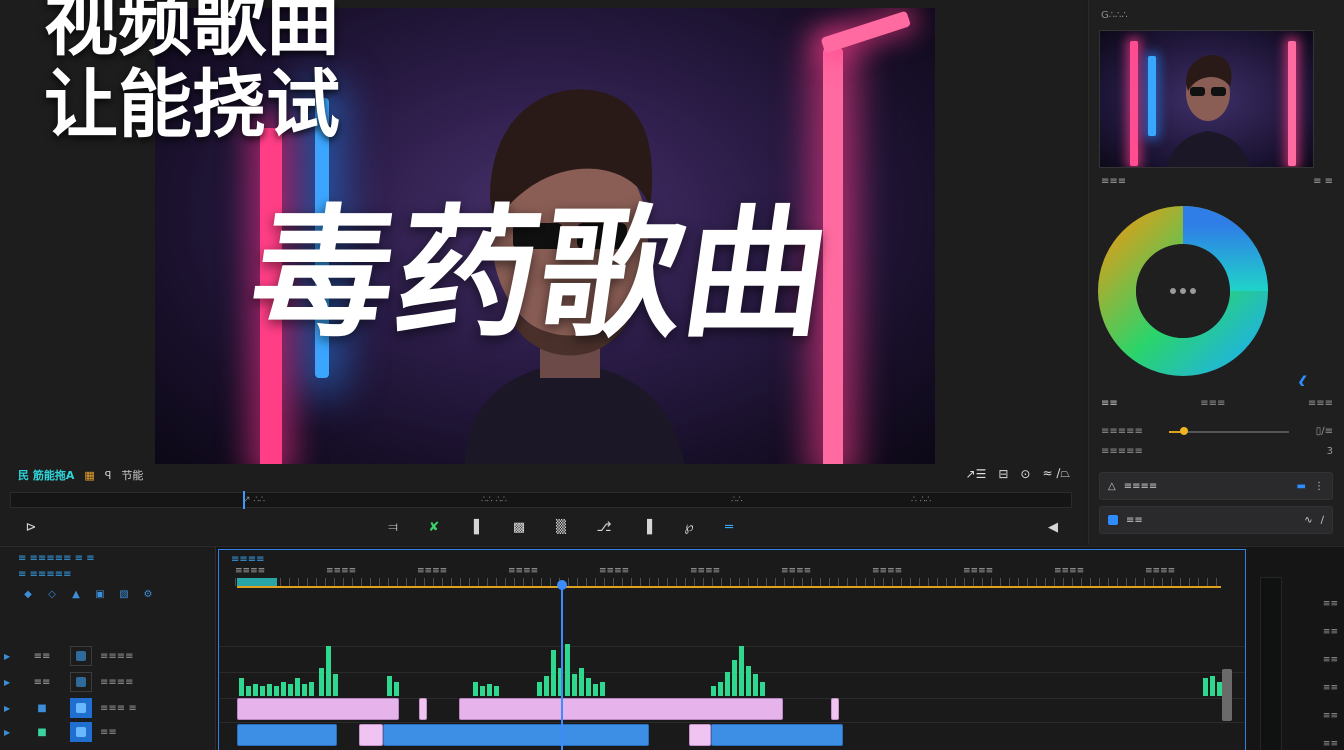  What do you see at coordinates (1114, 181) in the screenshot?
I see `color-section-label: ≡≡≡` at bounding box center [1114, 181].